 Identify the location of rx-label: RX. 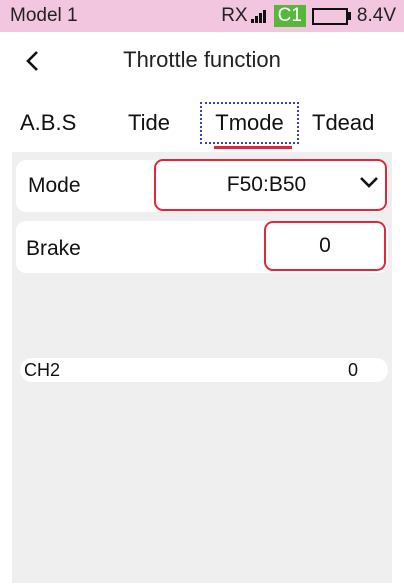
(234, 15).